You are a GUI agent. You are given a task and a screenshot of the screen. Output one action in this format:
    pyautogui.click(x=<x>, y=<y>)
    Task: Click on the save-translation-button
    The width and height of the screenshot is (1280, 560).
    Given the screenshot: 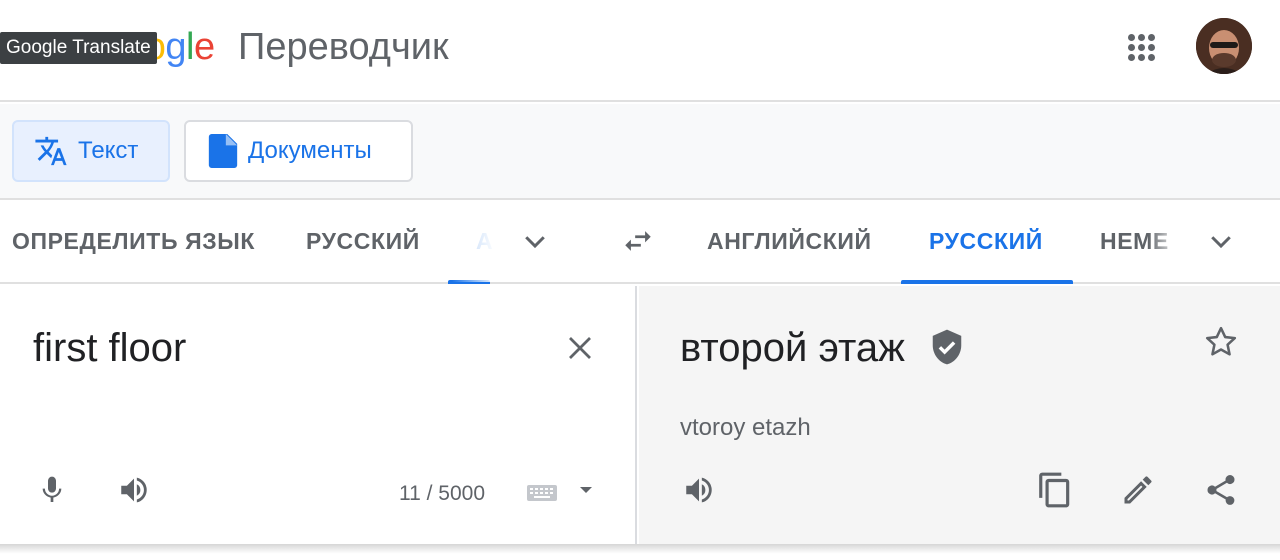 What is the action you would take?
    pyautogui.click(x=1221, y=342)
    